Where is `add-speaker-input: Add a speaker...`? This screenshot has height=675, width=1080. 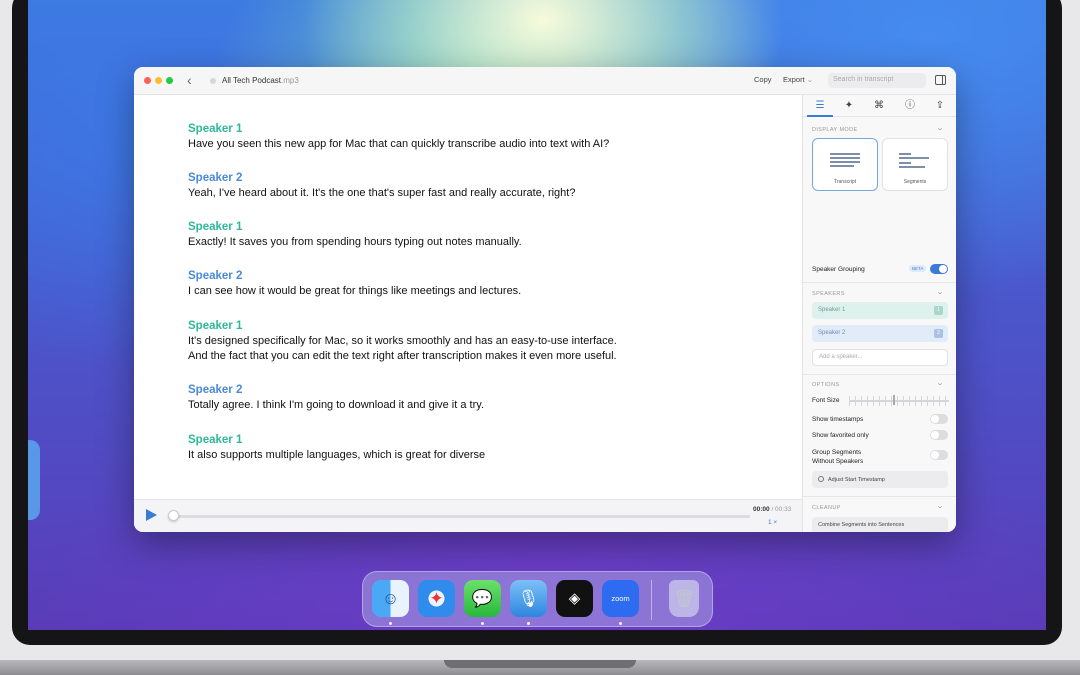 add-speaker-input: Add a speaker... is located at coordinates (880, 357).